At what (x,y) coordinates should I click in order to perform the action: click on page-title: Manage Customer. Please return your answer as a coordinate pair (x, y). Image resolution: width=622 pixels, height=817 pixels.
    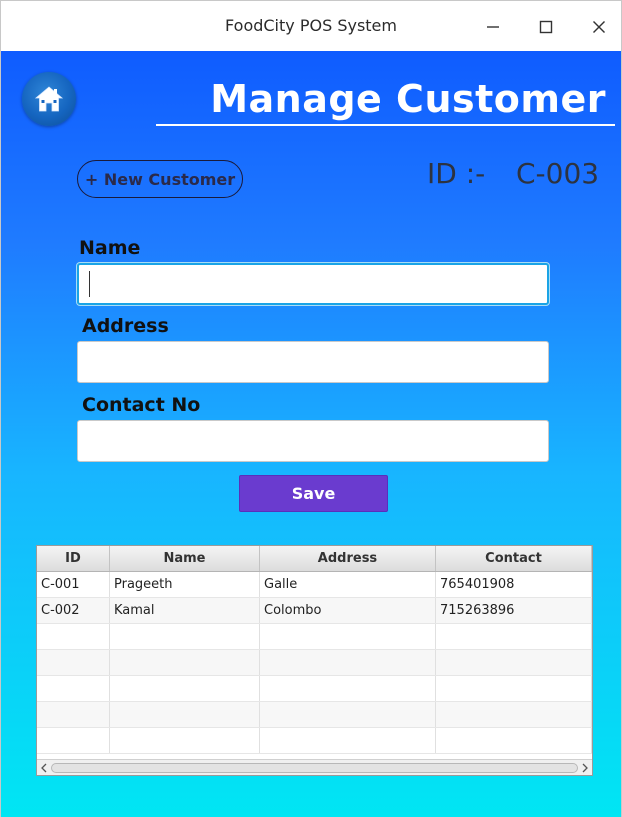
    Looking at the image, I should click on (408, 99).